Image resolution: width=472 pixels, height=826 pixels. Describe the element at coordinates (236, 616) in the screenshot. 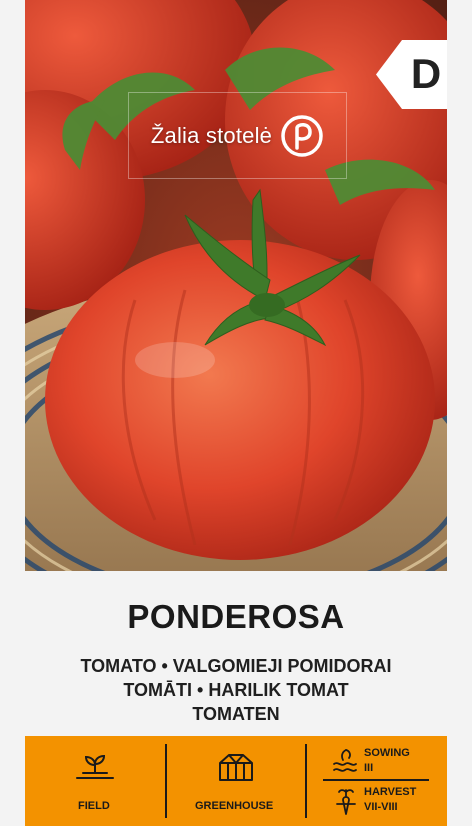

I see `product-title: PONDEROSA` at that location.